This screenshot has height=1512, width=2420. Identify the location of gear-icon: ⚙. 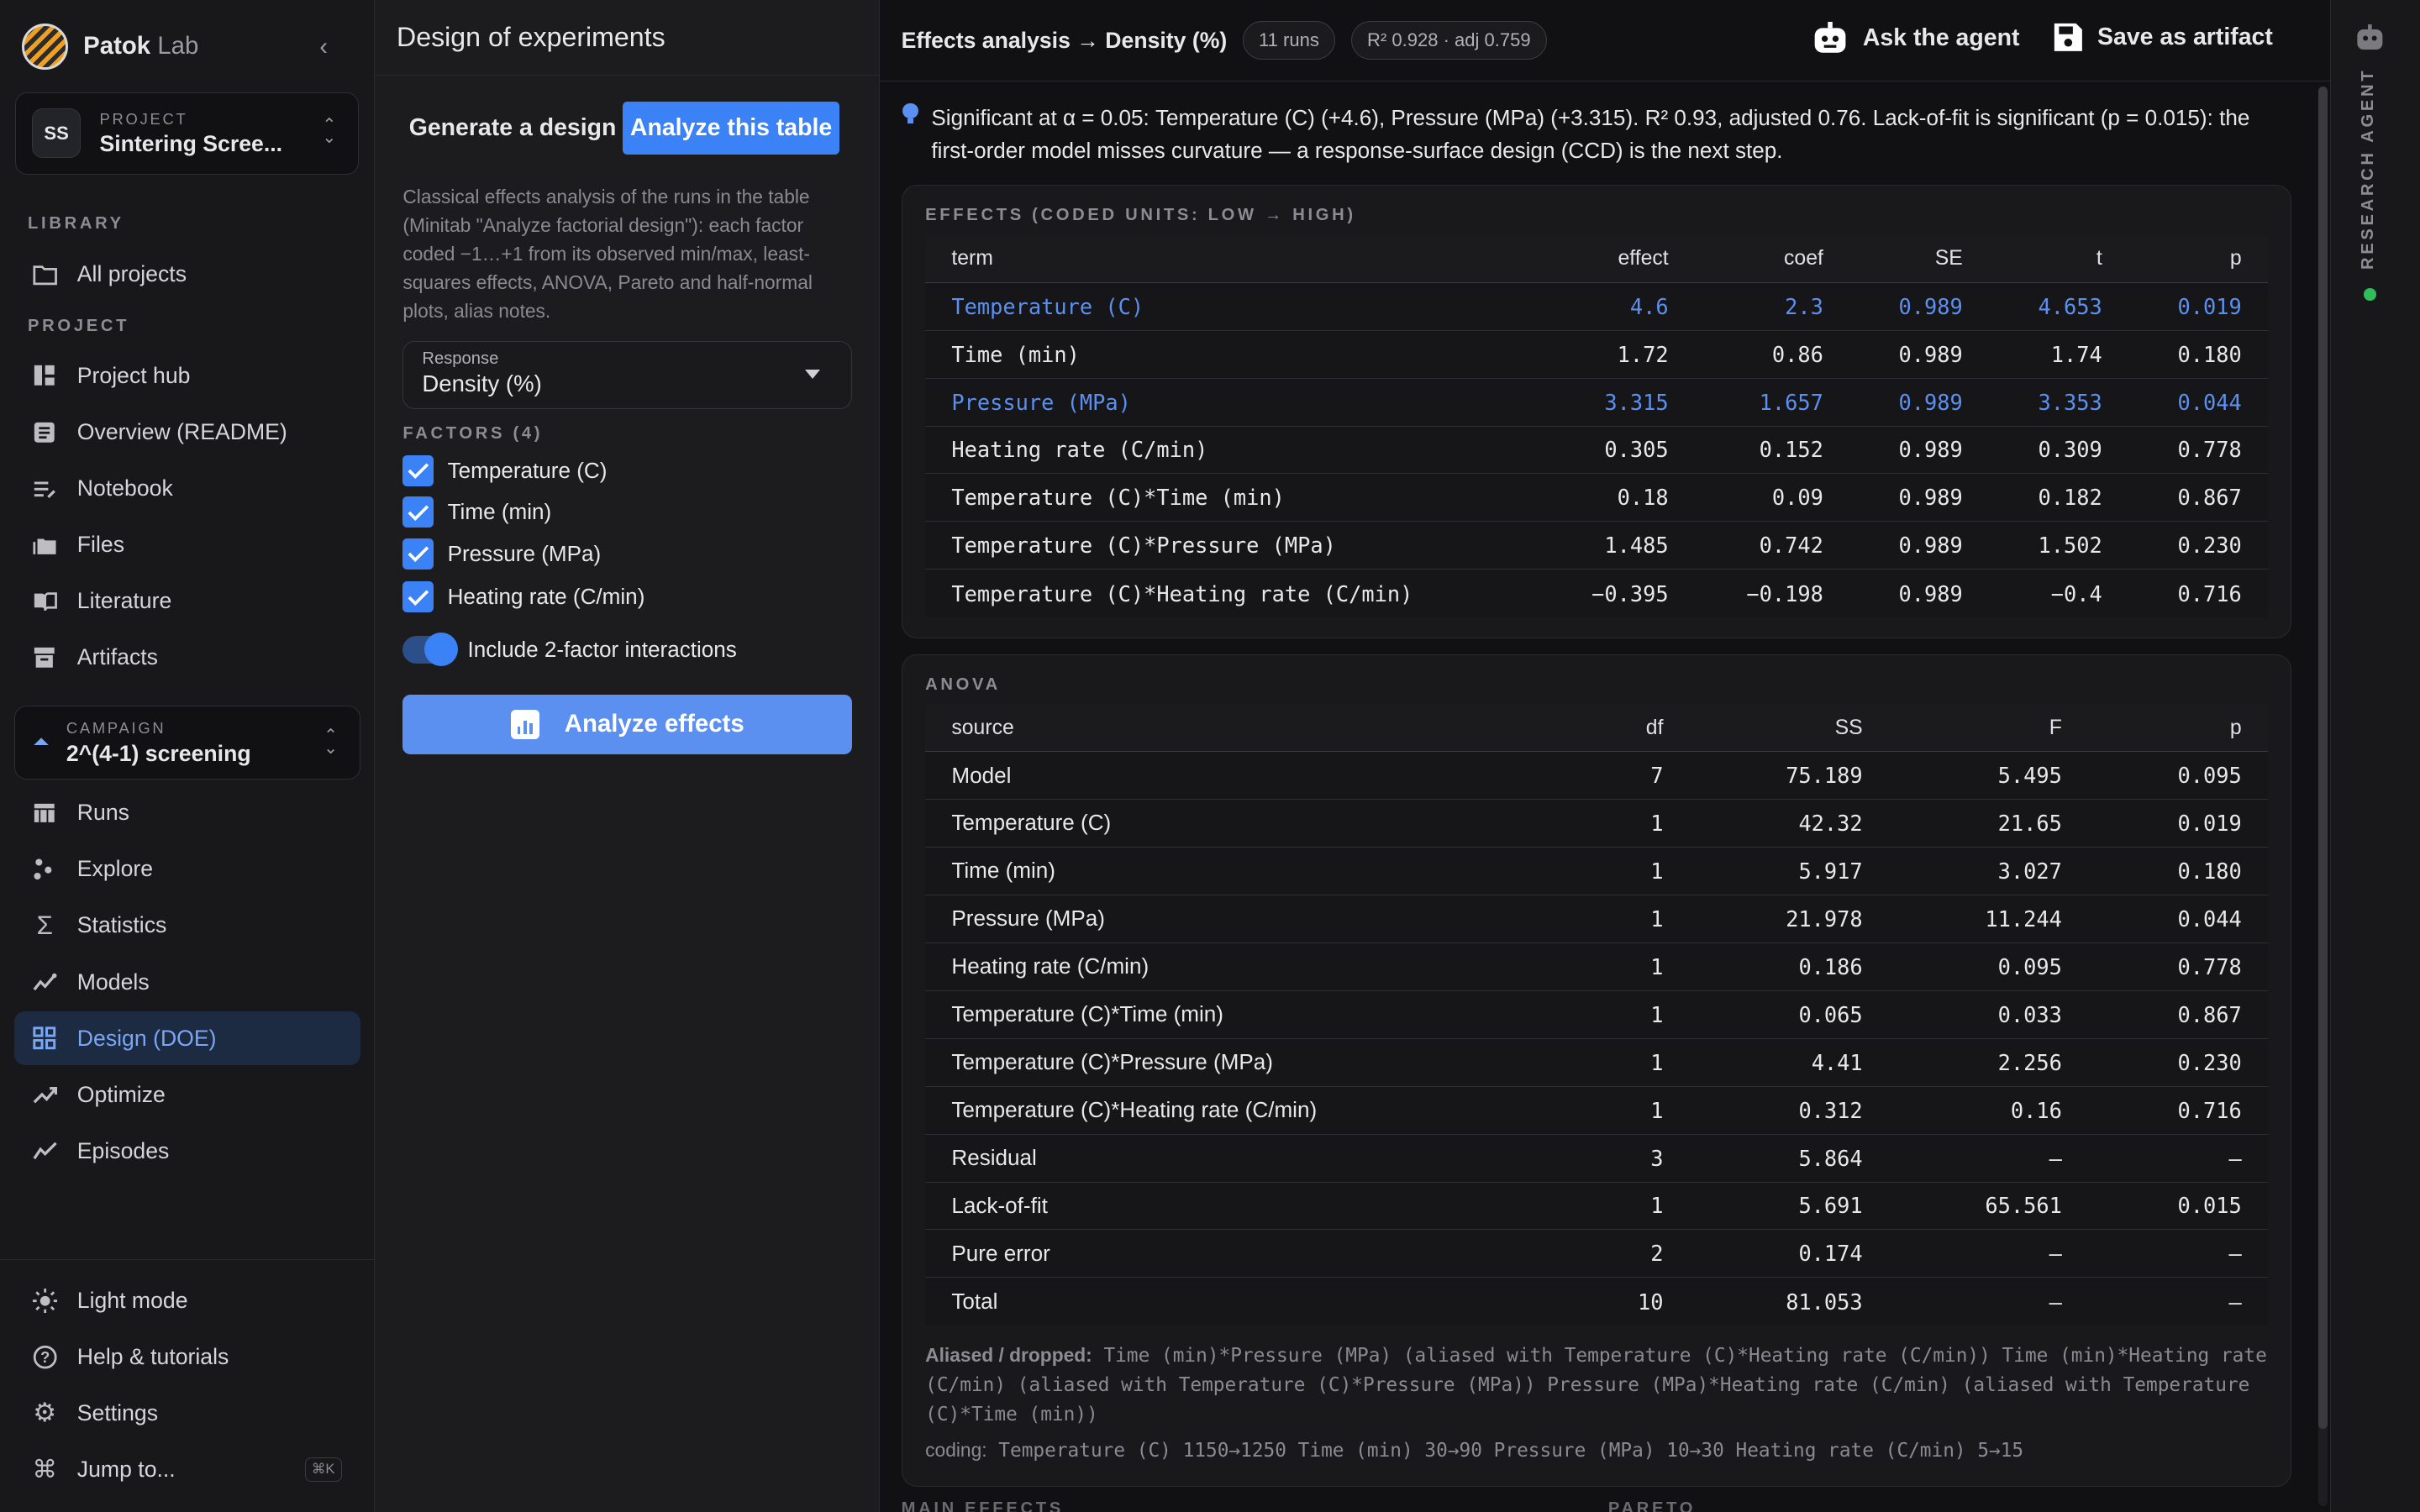
(45, 1413).